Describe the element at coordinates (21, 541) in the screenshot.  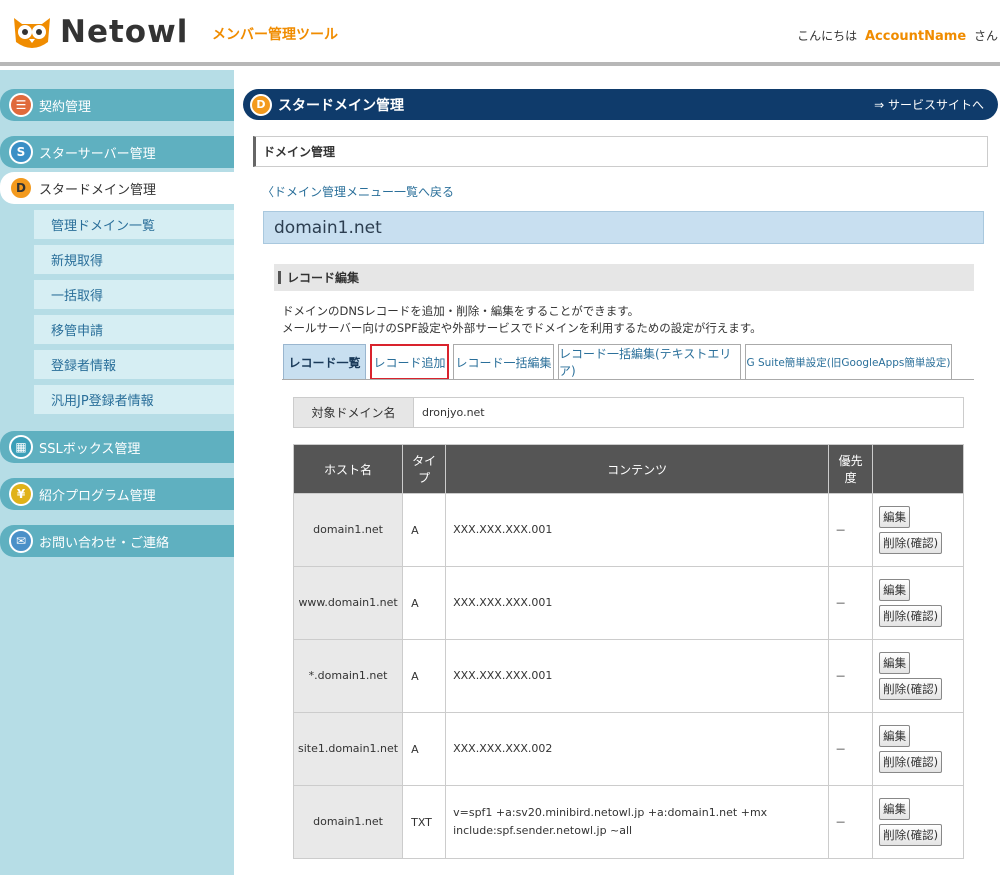
I see `mail-icon: ✉` at that location.